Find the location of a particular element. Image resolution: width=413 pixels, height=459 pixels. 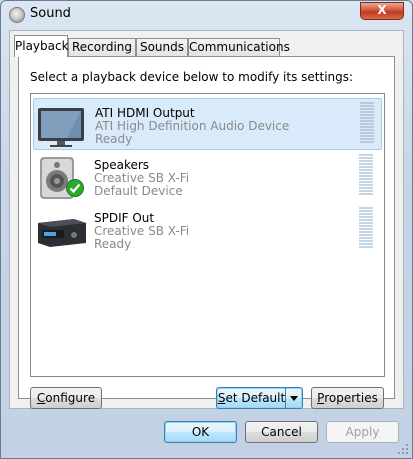

monitor-icon is located at coordinates (61, 127).